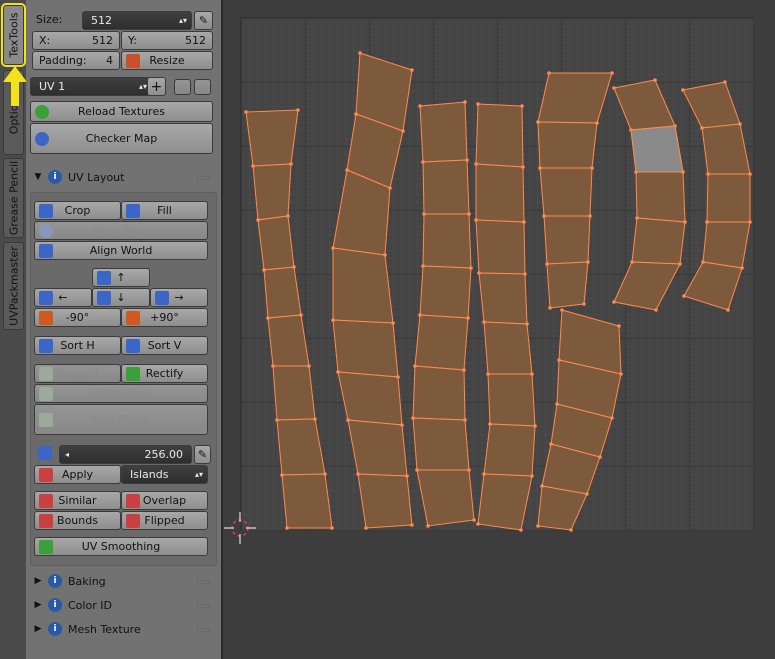  Describe the element at coordinates (121, 393) in the screenshot. I see `edge-peel-button: Edge Peel` at that location.